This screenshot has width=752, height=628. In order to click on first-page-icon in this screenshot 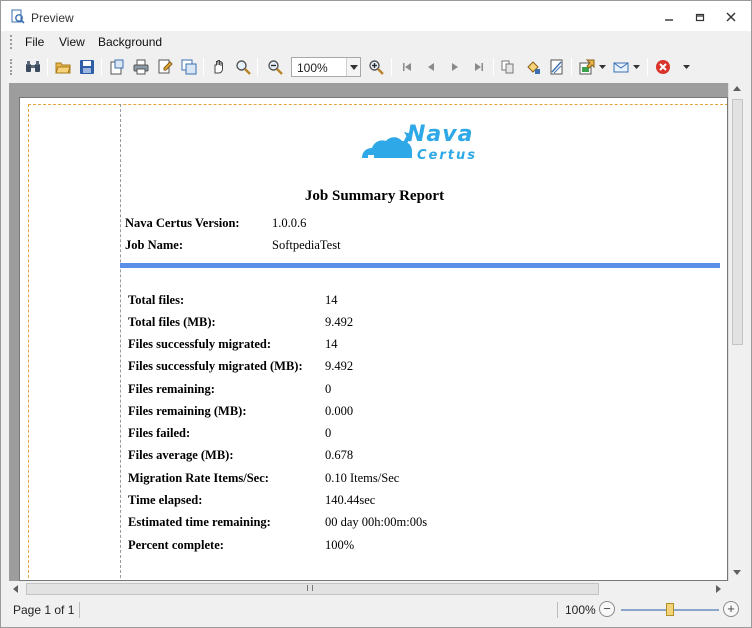, I will do `click(407, 67)`.